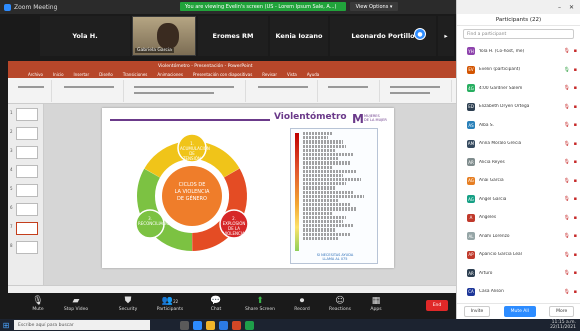  I want to click on gallery-tile: Kenia Iozano, so click(299, 36).